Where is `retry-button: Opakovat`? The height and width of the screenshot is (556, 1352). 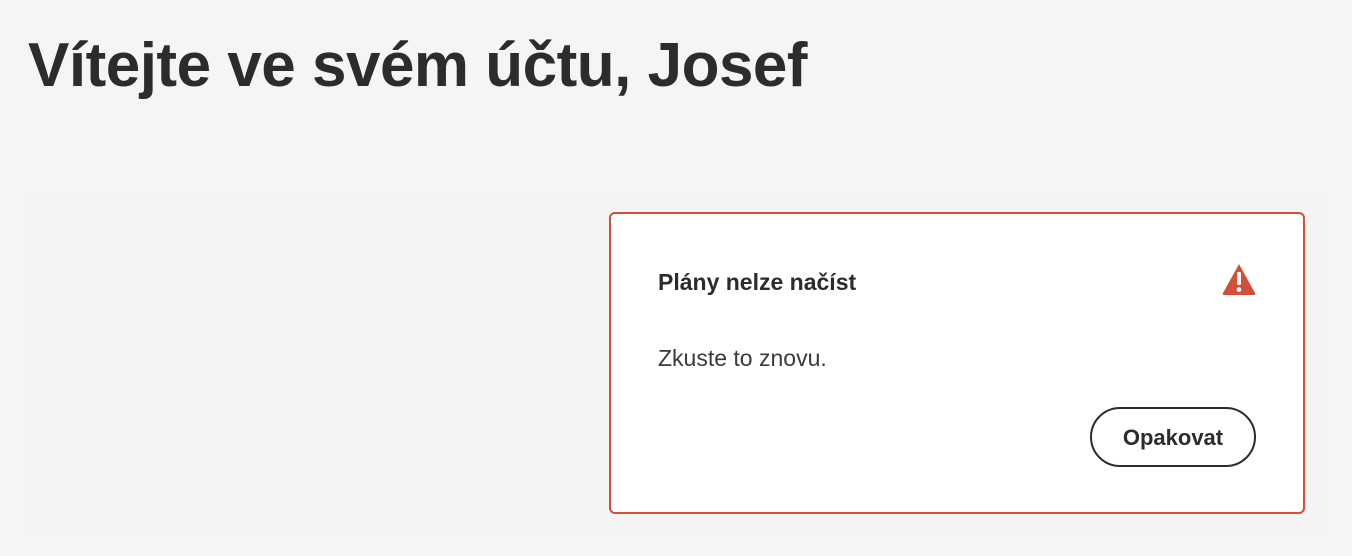
retry-button: Opakovat is located at coordinates (1173, 437).